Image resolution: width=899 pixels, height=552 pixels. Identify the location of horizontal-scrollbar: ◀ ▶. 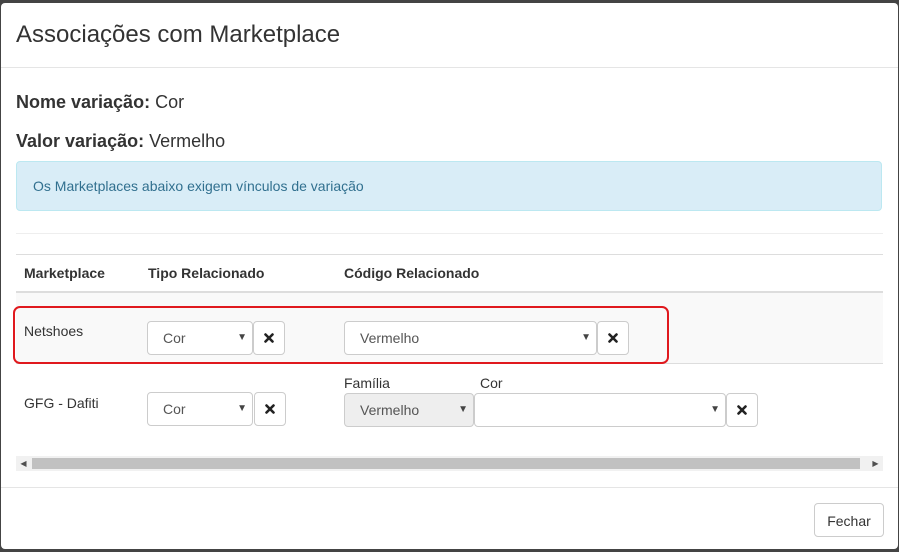
(449, 463).